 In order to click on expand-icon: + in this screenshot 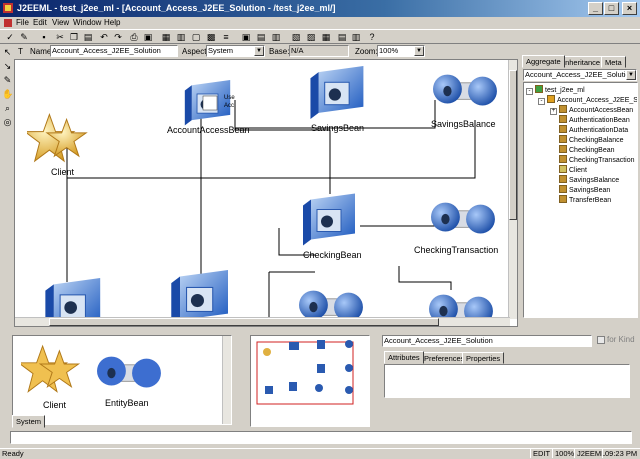, I will do `click(553, 111)`.